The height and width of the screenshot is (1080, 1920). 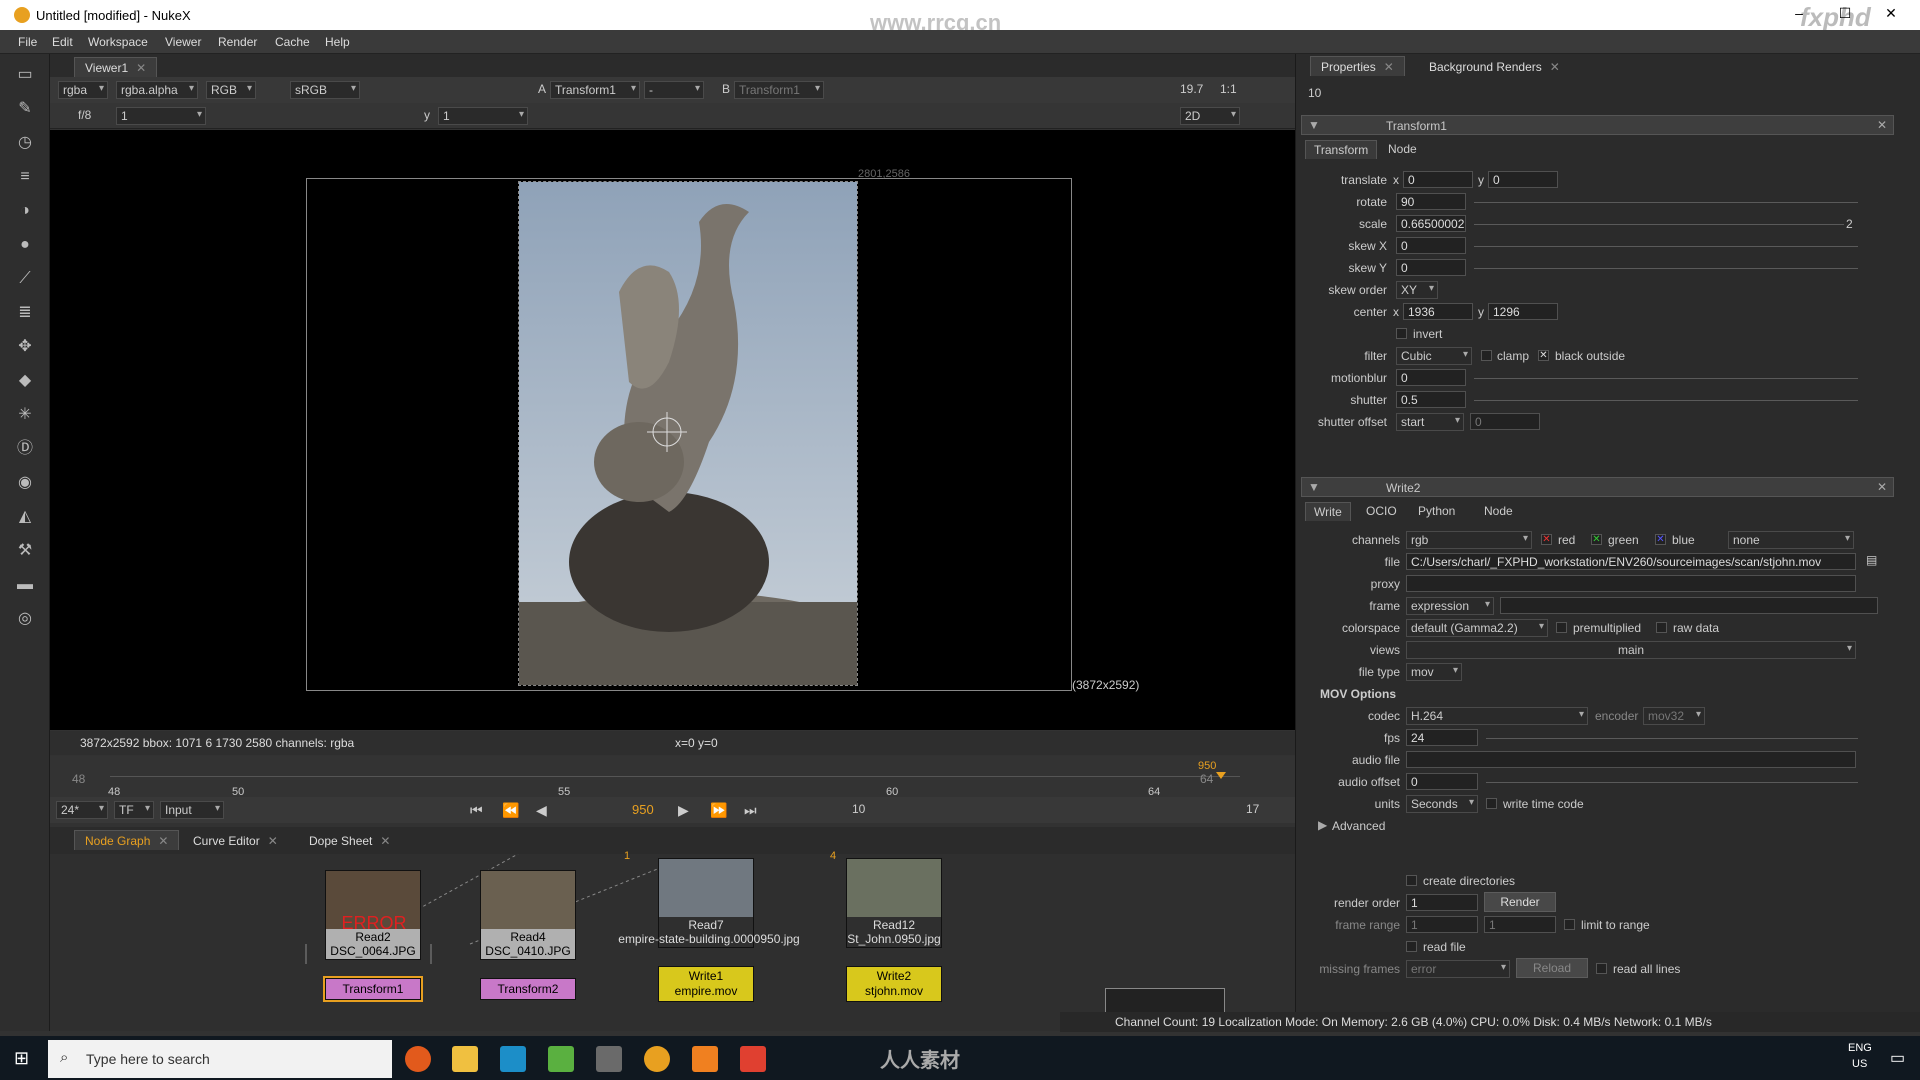 I want to click on nuke-taskbar-icon, so click(x=657, y=1059).